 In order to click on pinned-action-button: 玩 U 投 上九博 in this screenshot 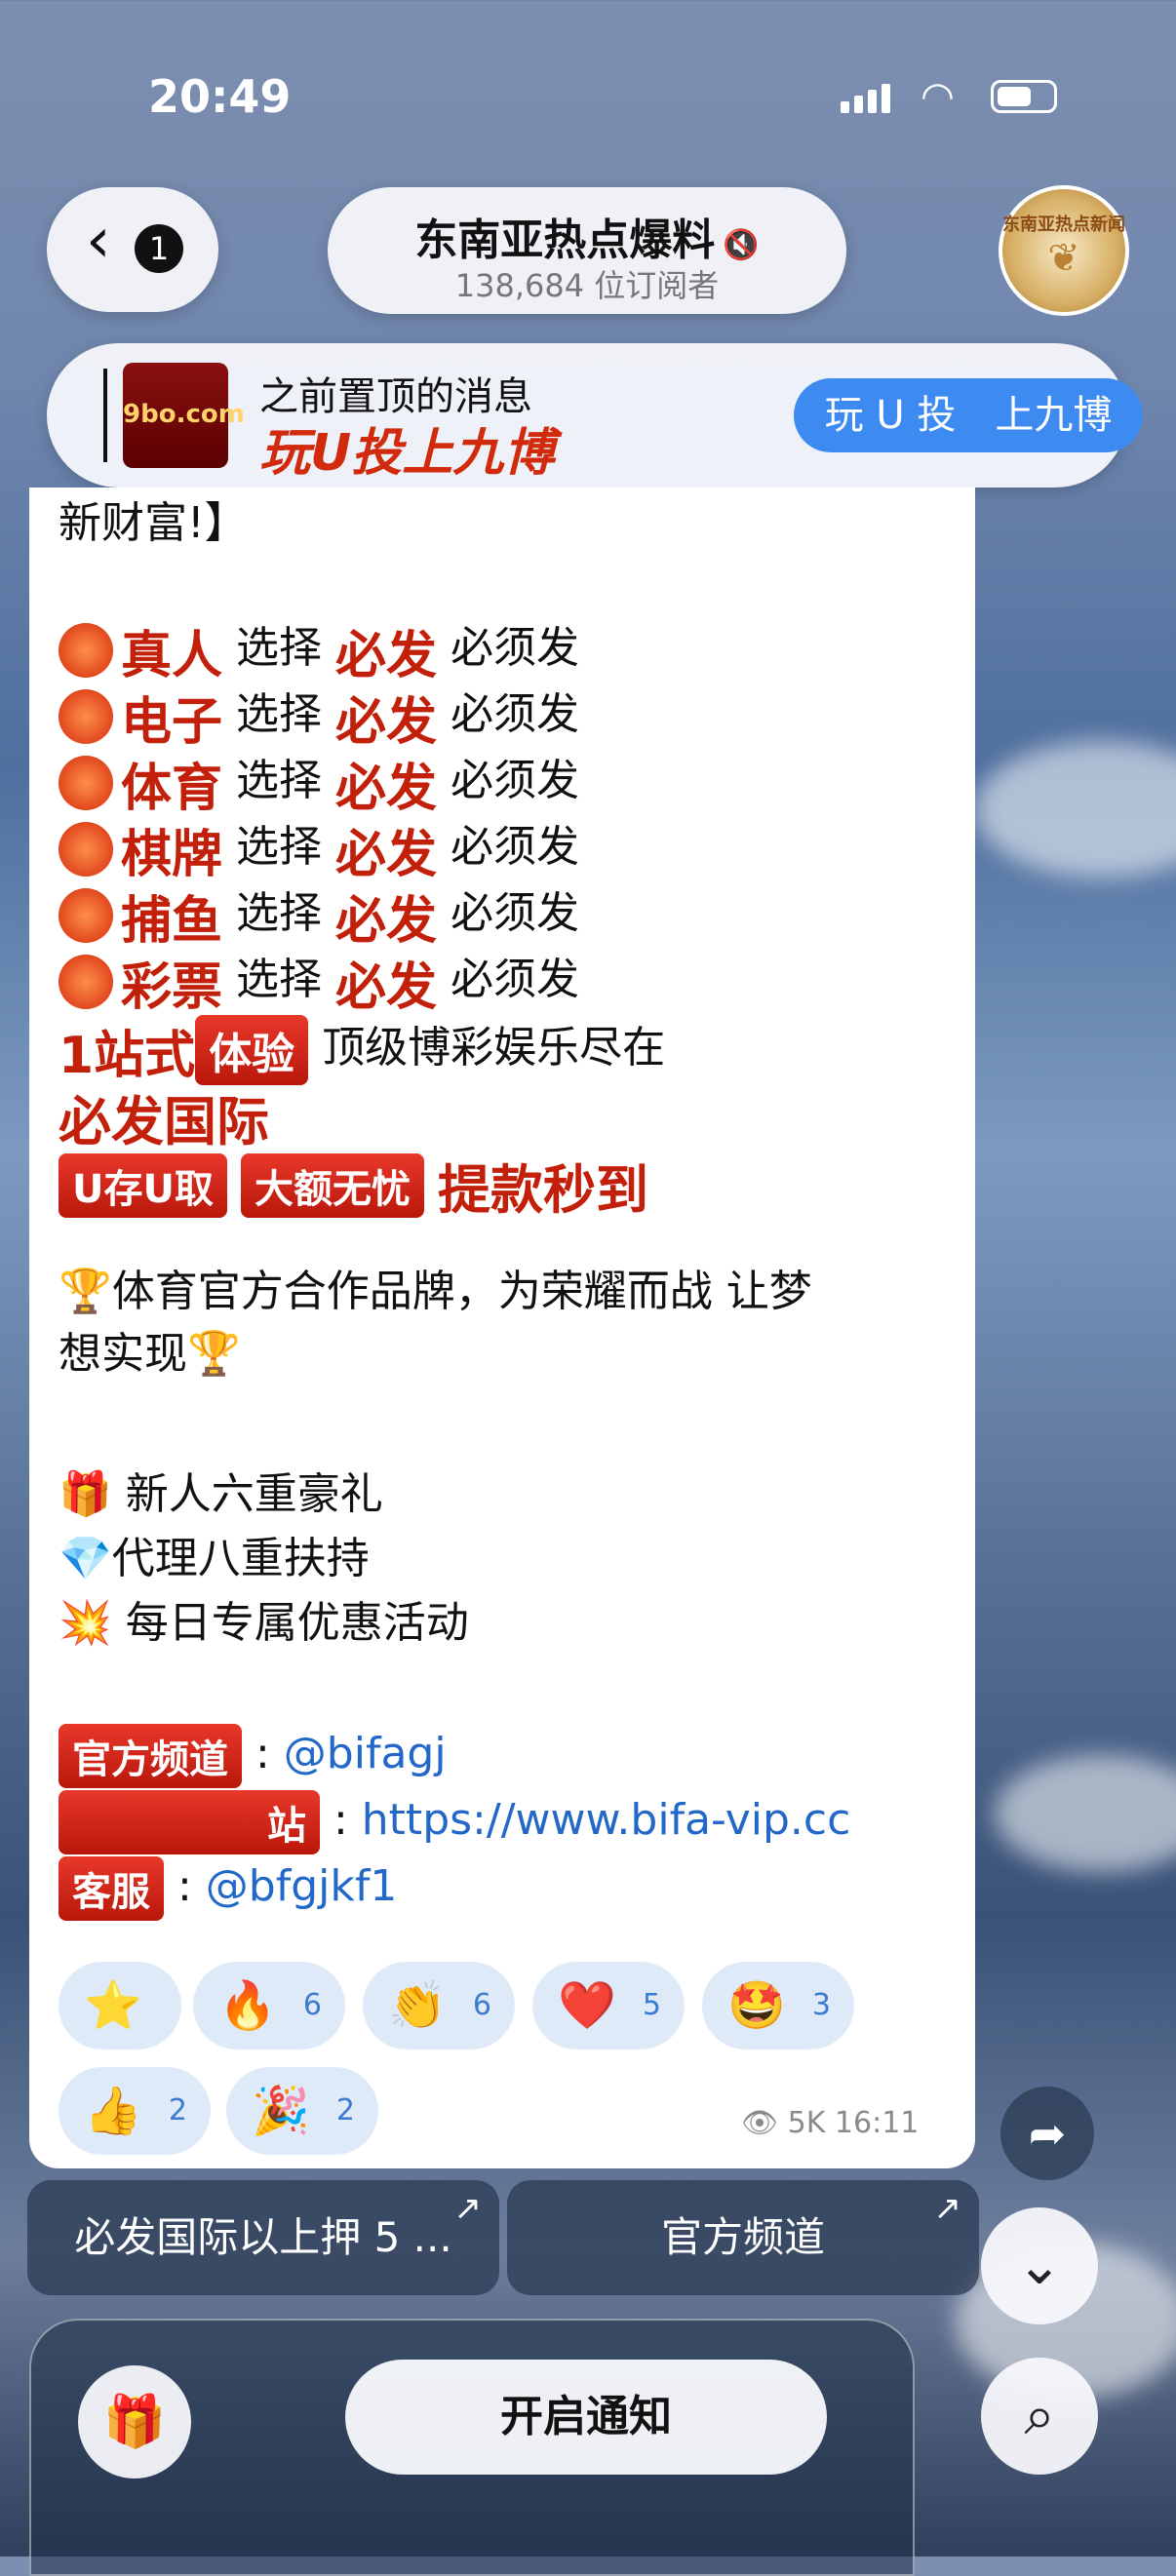, I will do `click(968, 415)`.